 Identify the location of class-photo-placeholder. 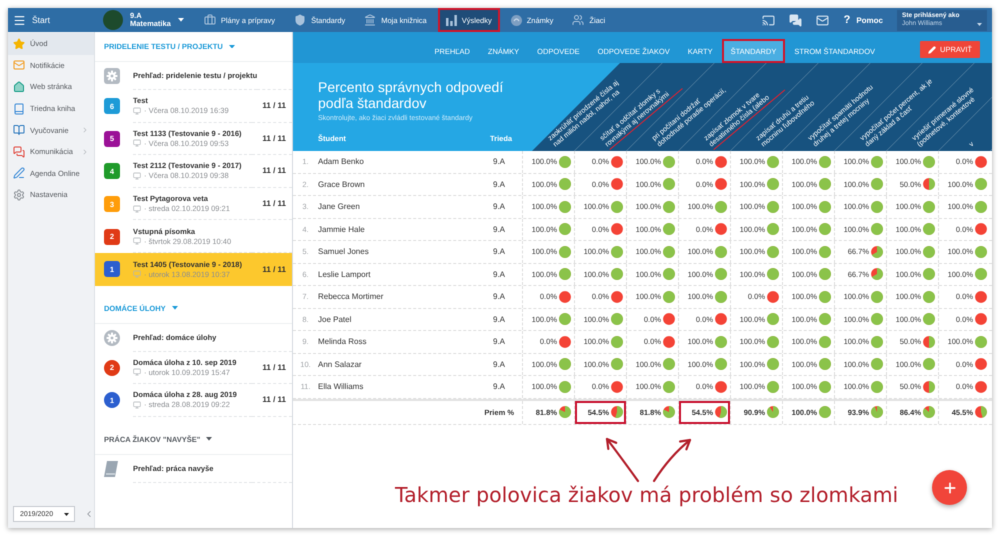
(113, 20).